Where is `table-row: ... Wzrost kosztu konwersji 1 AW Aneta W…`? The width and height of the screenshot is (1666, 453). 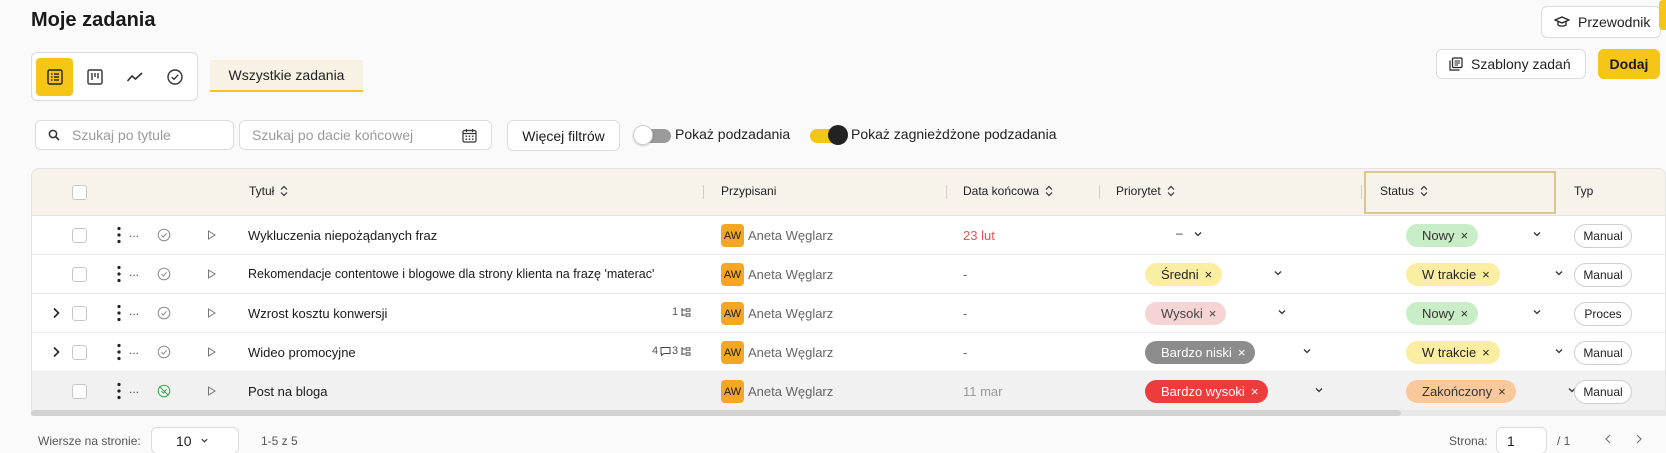 table-row: ... Wzrost kosztu konwersji 1 AW Aneta W… is located at coordinates (848, 313).